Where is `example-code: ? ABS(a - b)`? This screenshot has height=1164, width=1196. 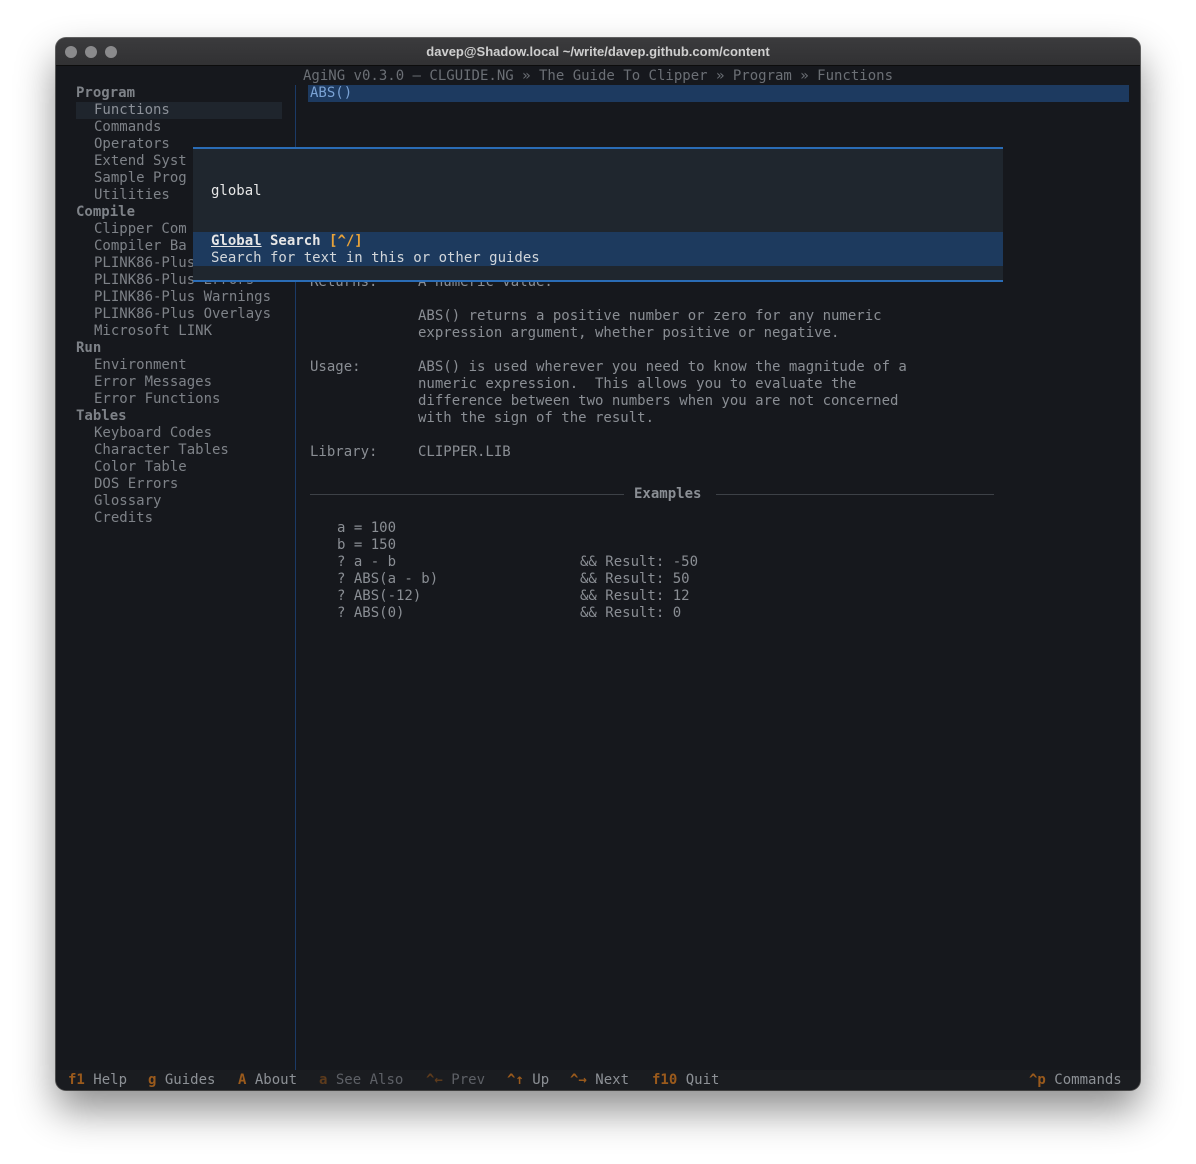
example-code: ? ABS(a - b) is located at coordinates (388, 579).